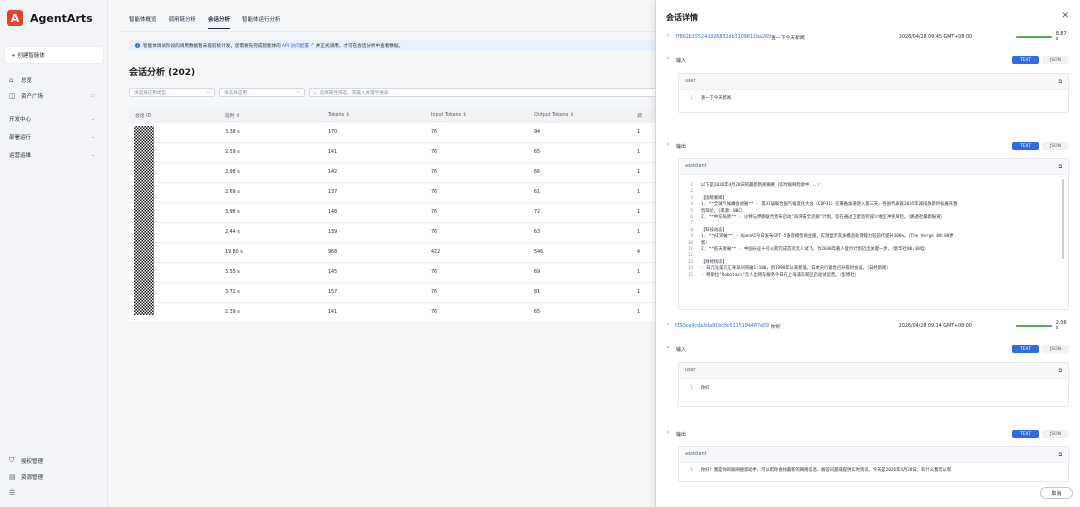 The width and height of the screenshot is (1080, 507). What do you see at coordinates (700, 388) in the screenshot?
I see `code-line: 1 你好` at bounding box center [700, 388].